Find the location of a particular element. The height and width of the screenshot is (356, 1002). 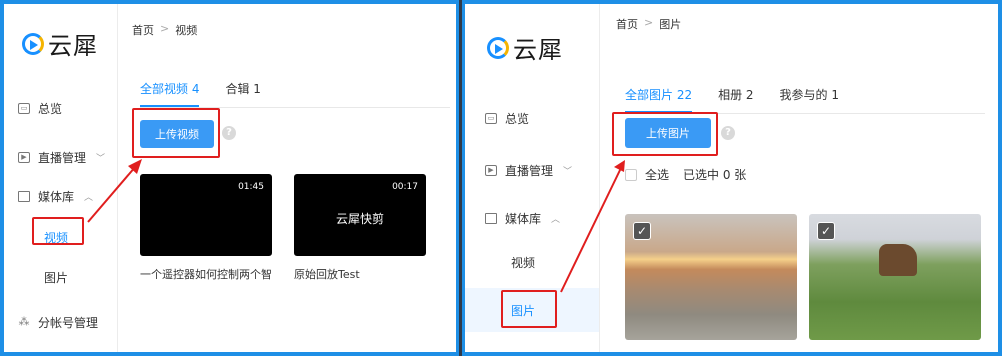

select-all-label: 全选 is located at coordinates (657, 174).